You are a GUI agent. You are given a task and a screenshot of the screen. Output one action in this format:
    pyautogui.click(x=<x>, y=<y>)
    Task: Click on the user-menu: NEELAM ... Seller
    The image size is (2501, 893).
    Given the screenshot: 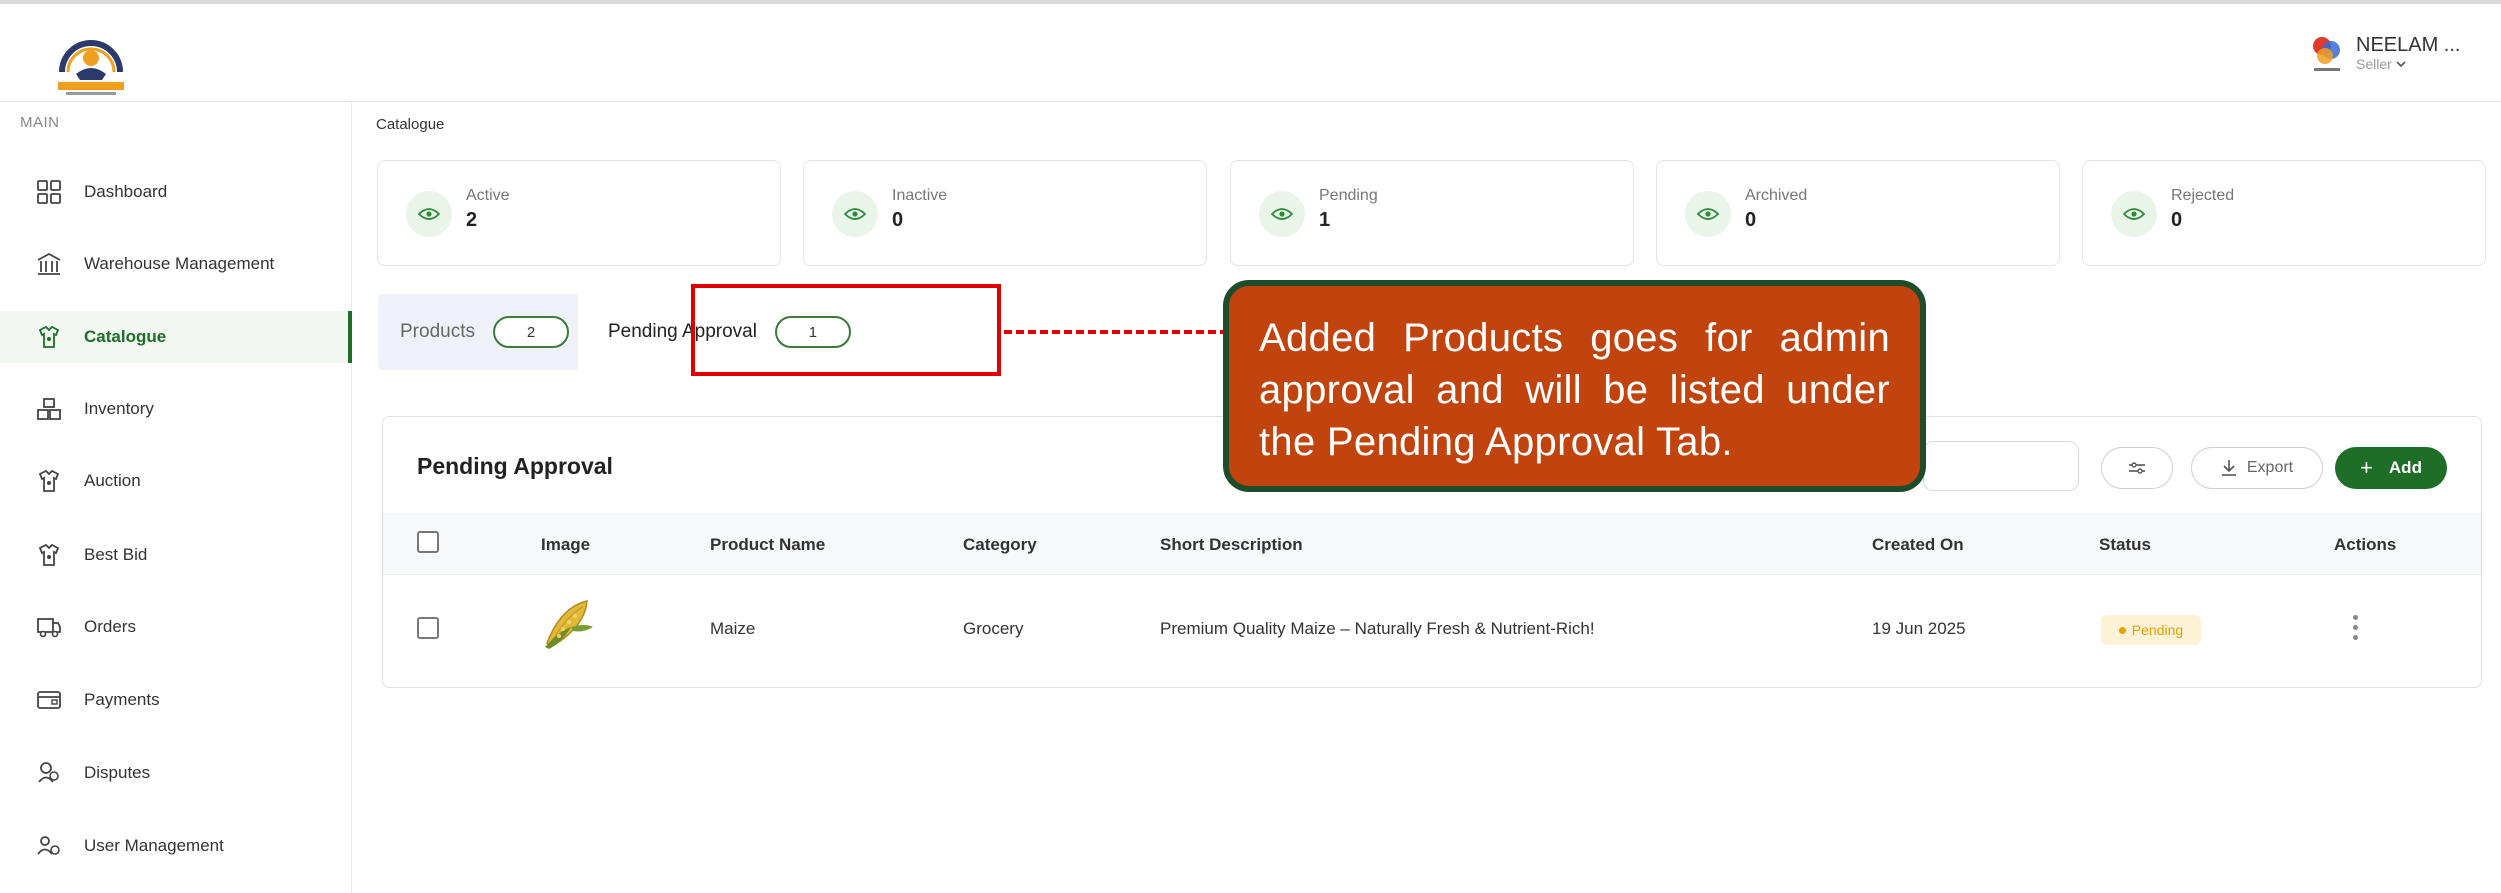 What is the action you would take?
    pyautogui.click(x=2385, y=54)
    